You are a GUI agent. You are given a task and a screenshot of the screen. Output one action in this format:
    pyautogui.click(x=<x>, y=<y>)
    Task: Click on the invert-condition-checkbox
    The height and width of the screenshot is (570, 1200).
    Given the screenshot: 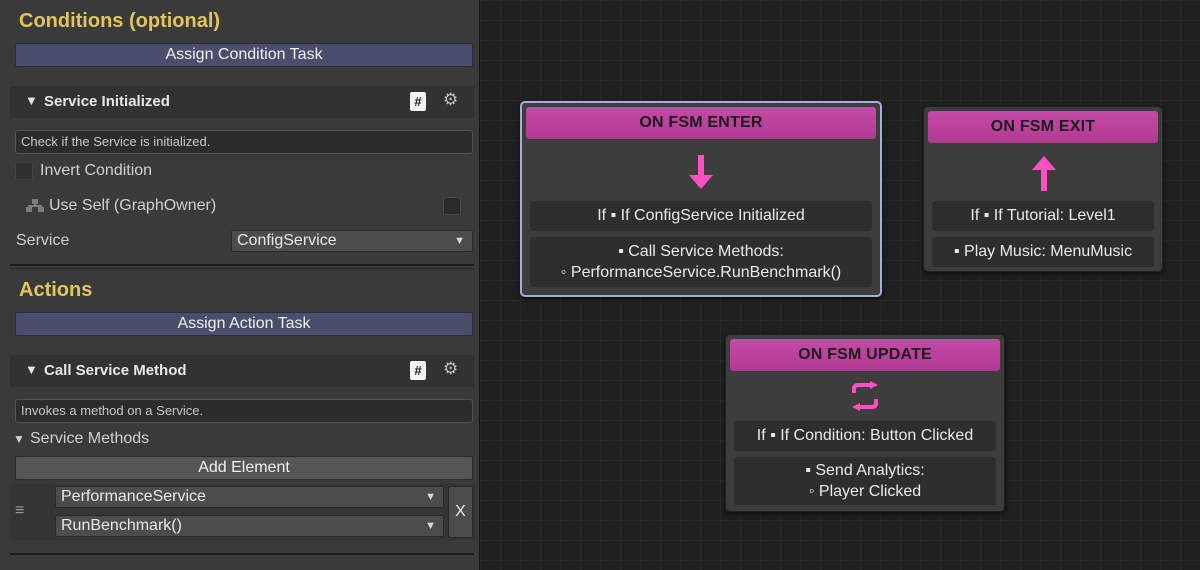 What is the action you would take?
    pyautogui.click(x=24, y=171)
    